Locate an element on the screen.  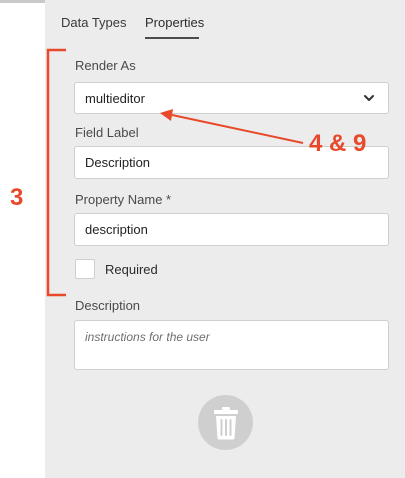
annotation-arrow-head is located at coordinates (166, 115).